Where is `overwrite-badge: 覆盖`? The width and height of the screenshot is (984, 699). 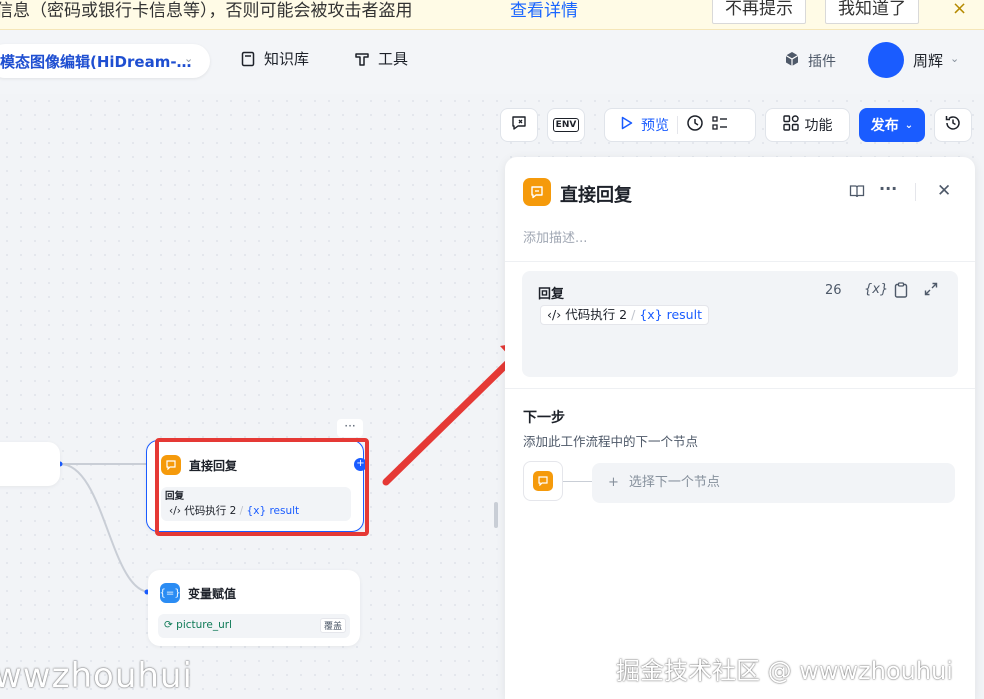 overwrite-badge: 覆盖 is located at coordinates (332, 625).